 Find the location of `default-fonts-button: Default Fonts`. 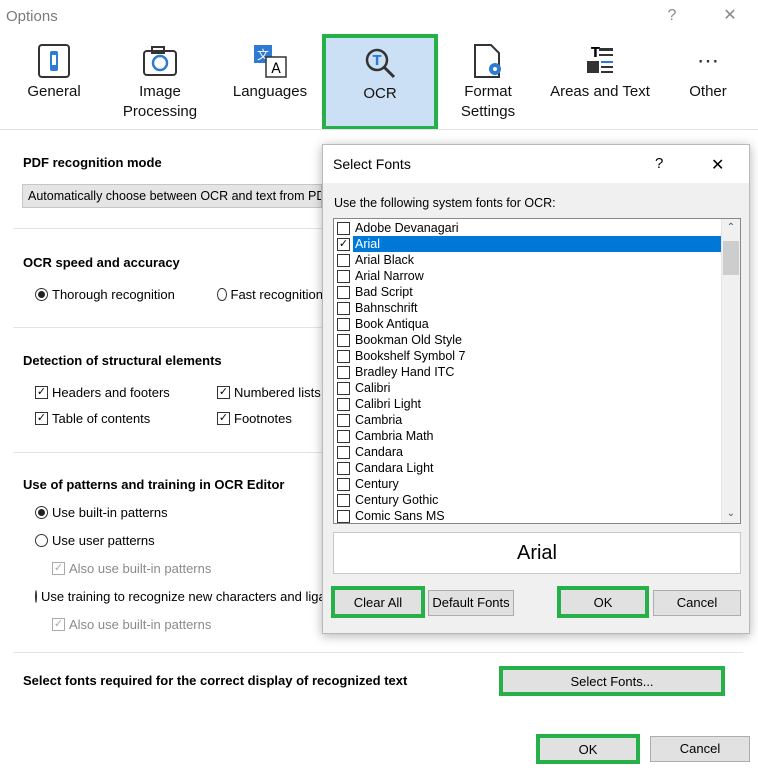

default-fonts-button: Default Fonts is located at coordinates (471, 603).